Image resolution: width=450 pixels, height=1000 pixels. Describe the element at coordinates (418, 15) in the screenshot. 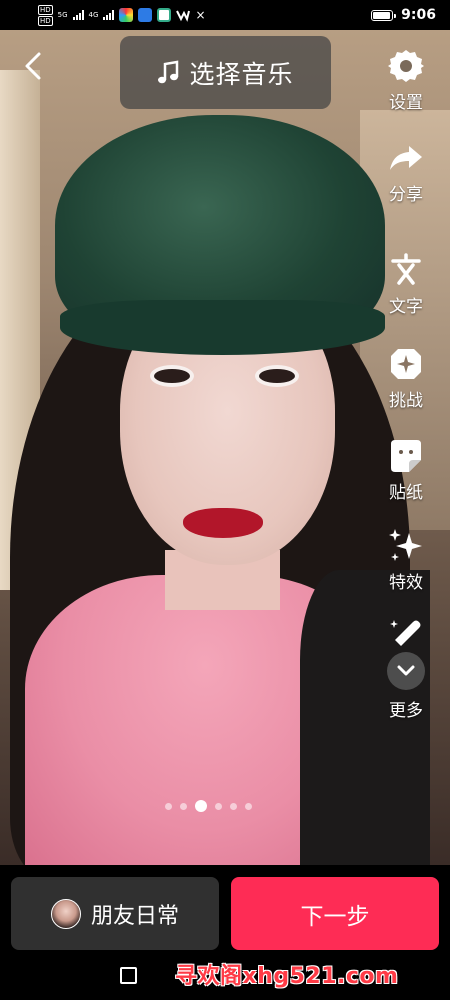

I see `clock: 9:06` at that location.